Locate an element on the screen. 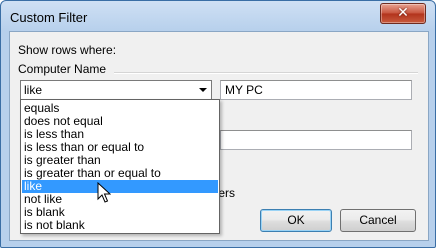  ok-button-label: OK is located at coordinates (296, 220).